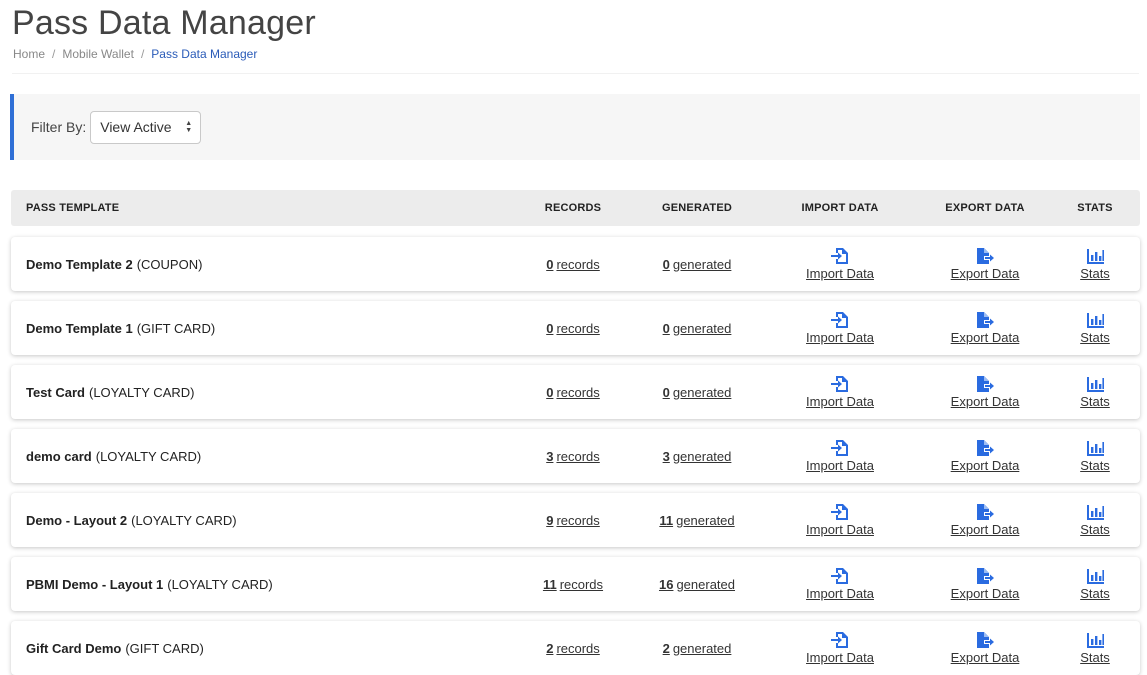 This screenshot has height=675, width=1147. Describe the element at coordinates (985, 208) in the screenshot. I see `column-header-export-data: EXPORT DATA` at that location.